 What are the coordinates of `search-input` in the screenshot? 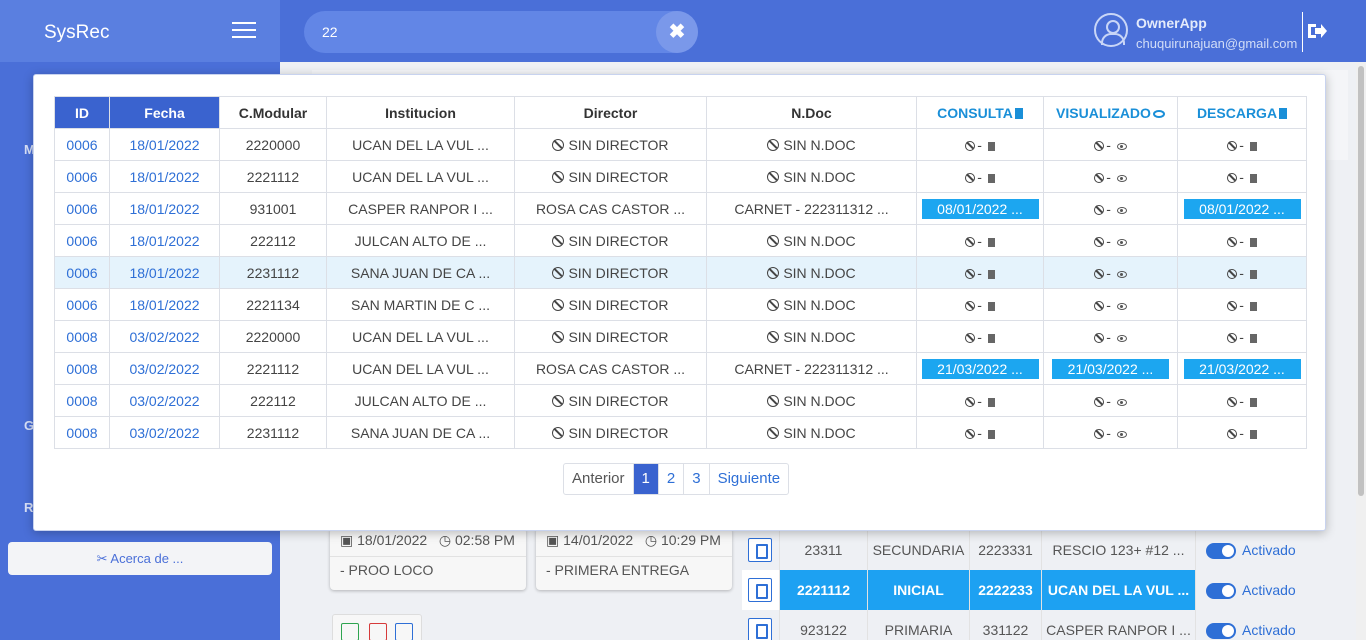 It's located at (472, 32).